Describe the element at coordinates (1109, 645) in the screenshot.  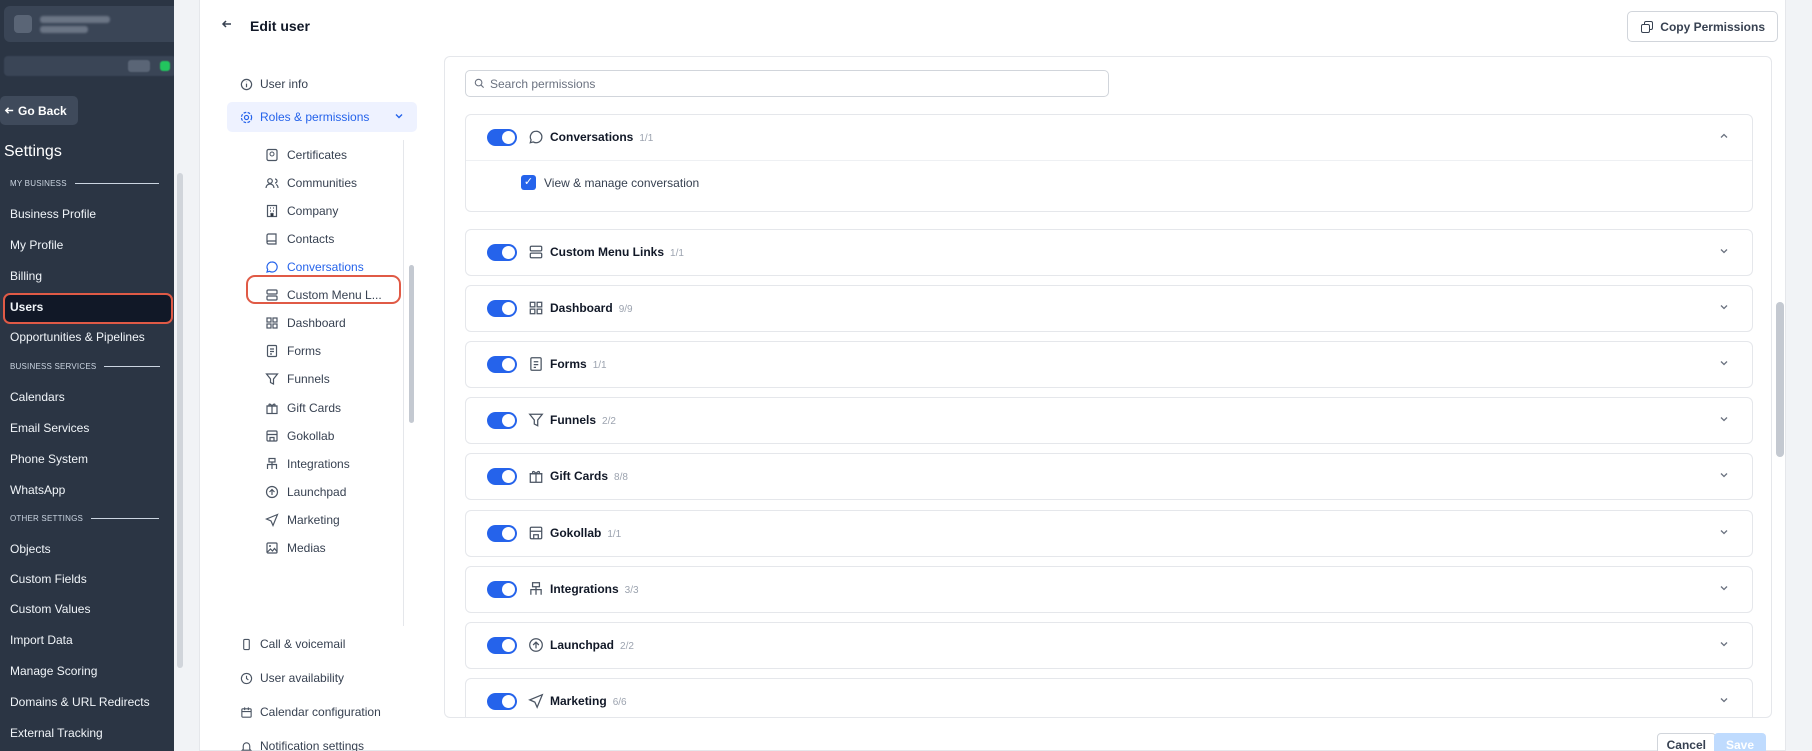
I see `permission-group-launchpad: Launchpad 2/2` at that location.